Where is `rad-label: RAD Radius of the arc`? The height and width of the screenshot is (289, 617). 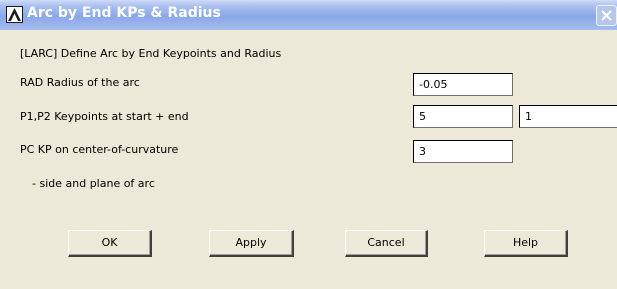
rad-label: RAD Radius of the arc is located at coordinates (80, 82).